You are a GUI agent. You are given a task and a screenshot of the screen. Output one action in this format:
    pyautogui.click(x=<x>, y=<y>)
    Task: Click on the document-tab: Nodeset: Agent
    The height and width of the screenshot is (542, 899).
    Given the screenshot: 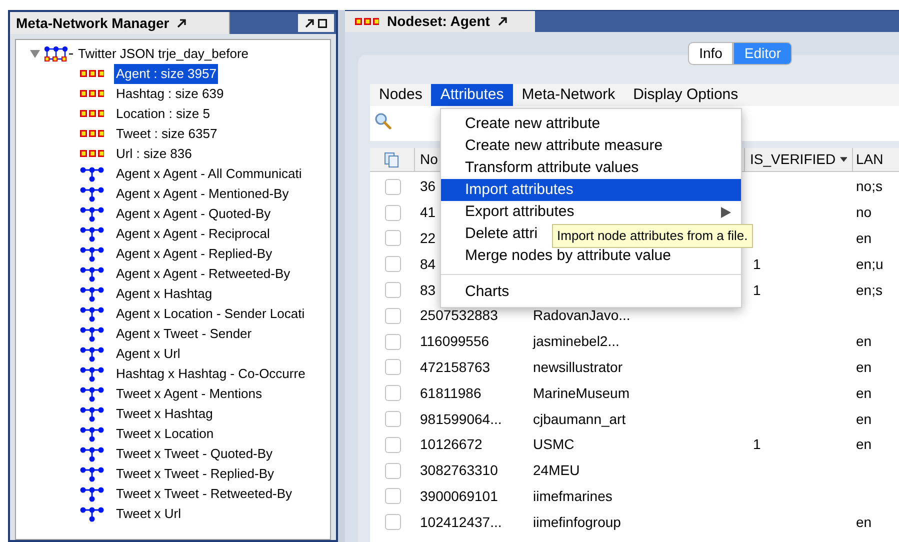 What is the action you would take?
    pyautogui.click(x=440, y=21)
    